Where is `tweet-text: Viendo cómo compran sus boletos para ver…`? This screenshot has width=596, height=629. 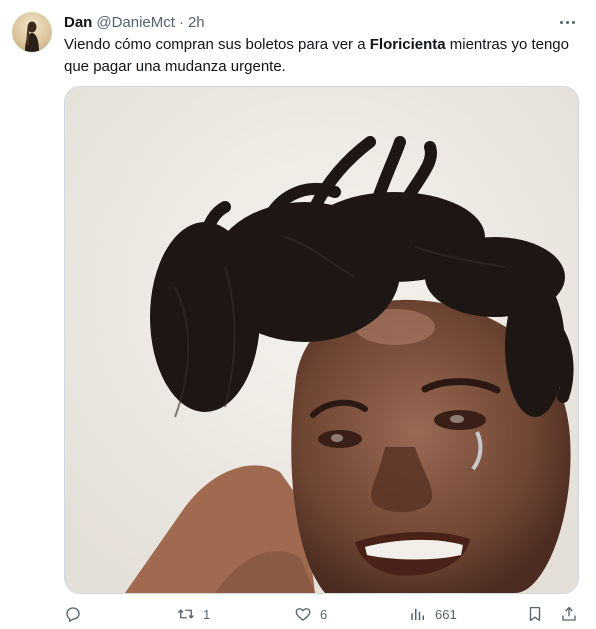
tweet-text: Viendo cómo compran sus boletos para ver… is located at coordinates (319, 56).